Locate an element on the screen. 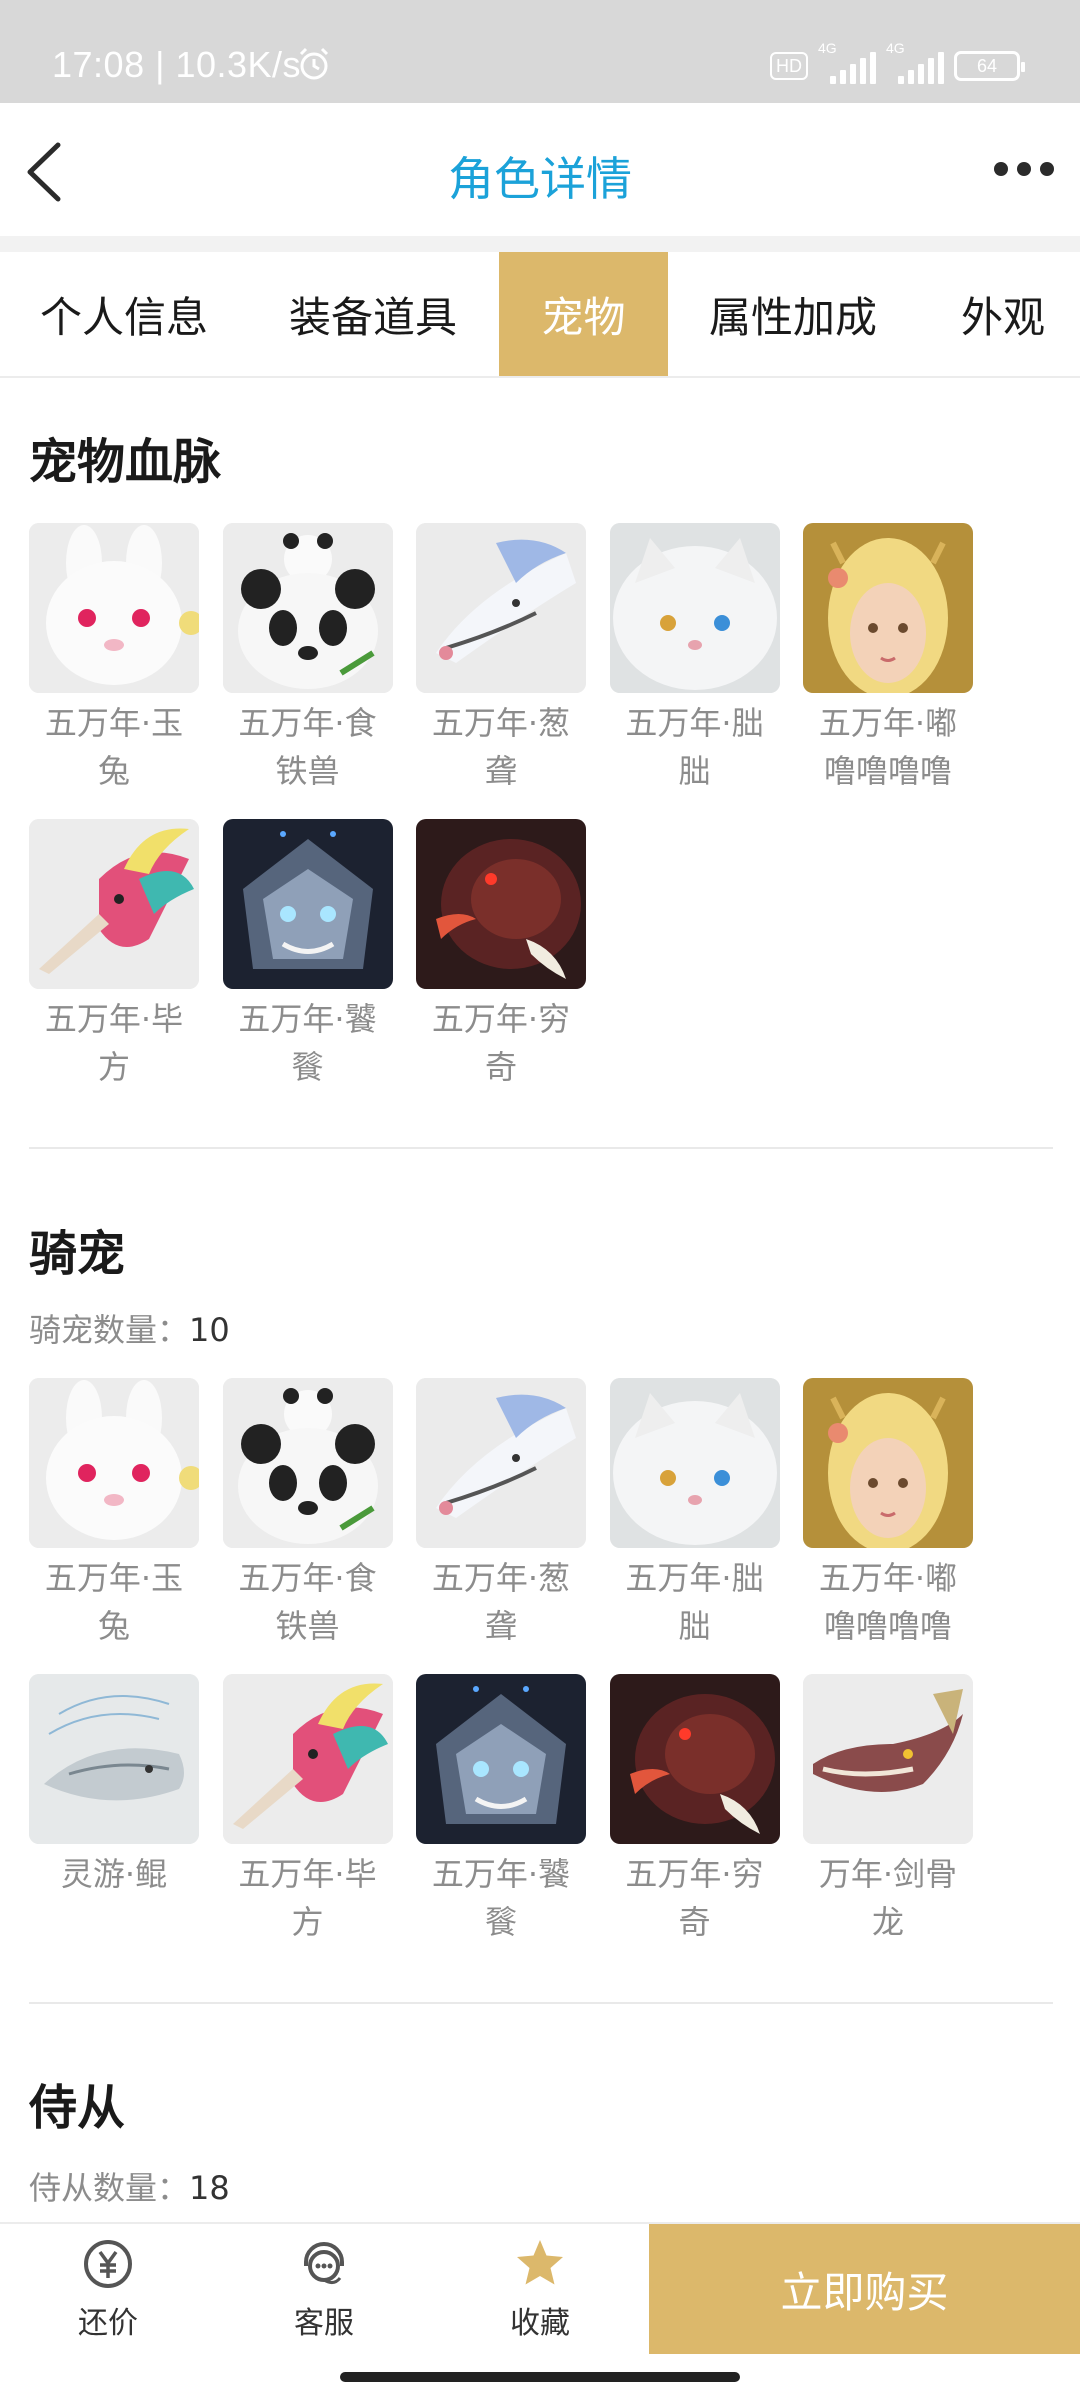 The width and height of the screenshot is (1080, 2400). pet-name-line1: 五万年·朏 is located at coordinates (694, 723).